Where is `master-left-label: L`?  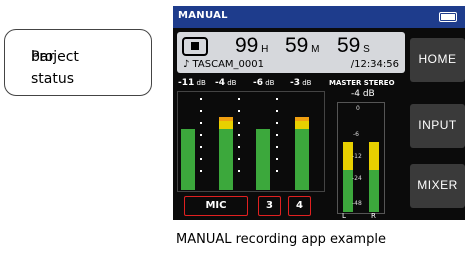
master-left-label: L is located at coordinates (344, 216).